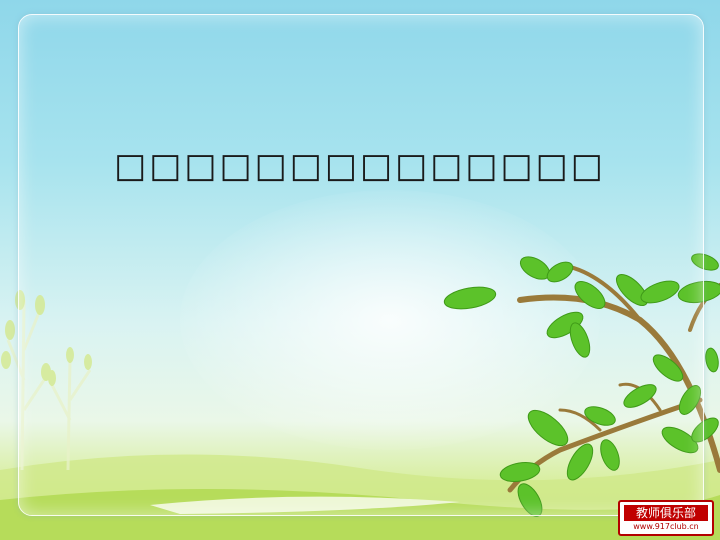  I want to click on club-logo: 教师俱乐部 www.917club.cn, so click(666, 518).